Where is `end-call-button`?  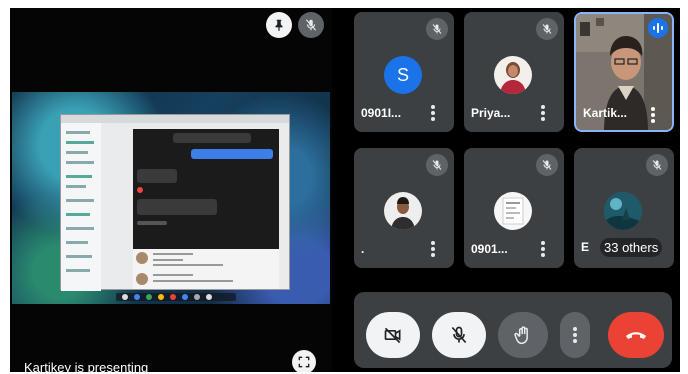 end-call-button is located at coordinates (636, 335).